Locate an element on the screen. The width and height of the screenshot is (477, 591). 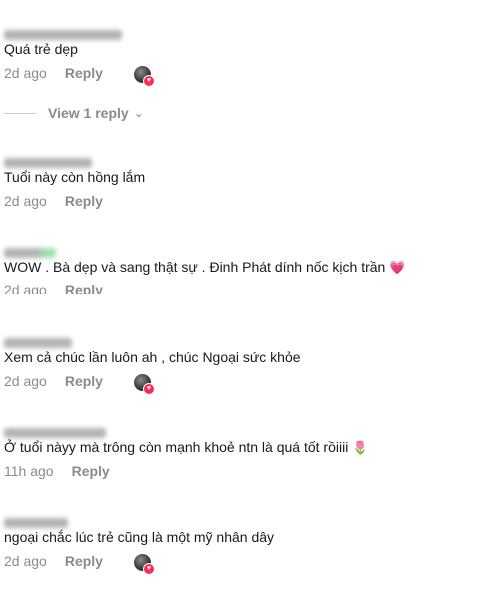
comment-text: Tuổi này còn hồng lắm is located at coordinates (75, 177).